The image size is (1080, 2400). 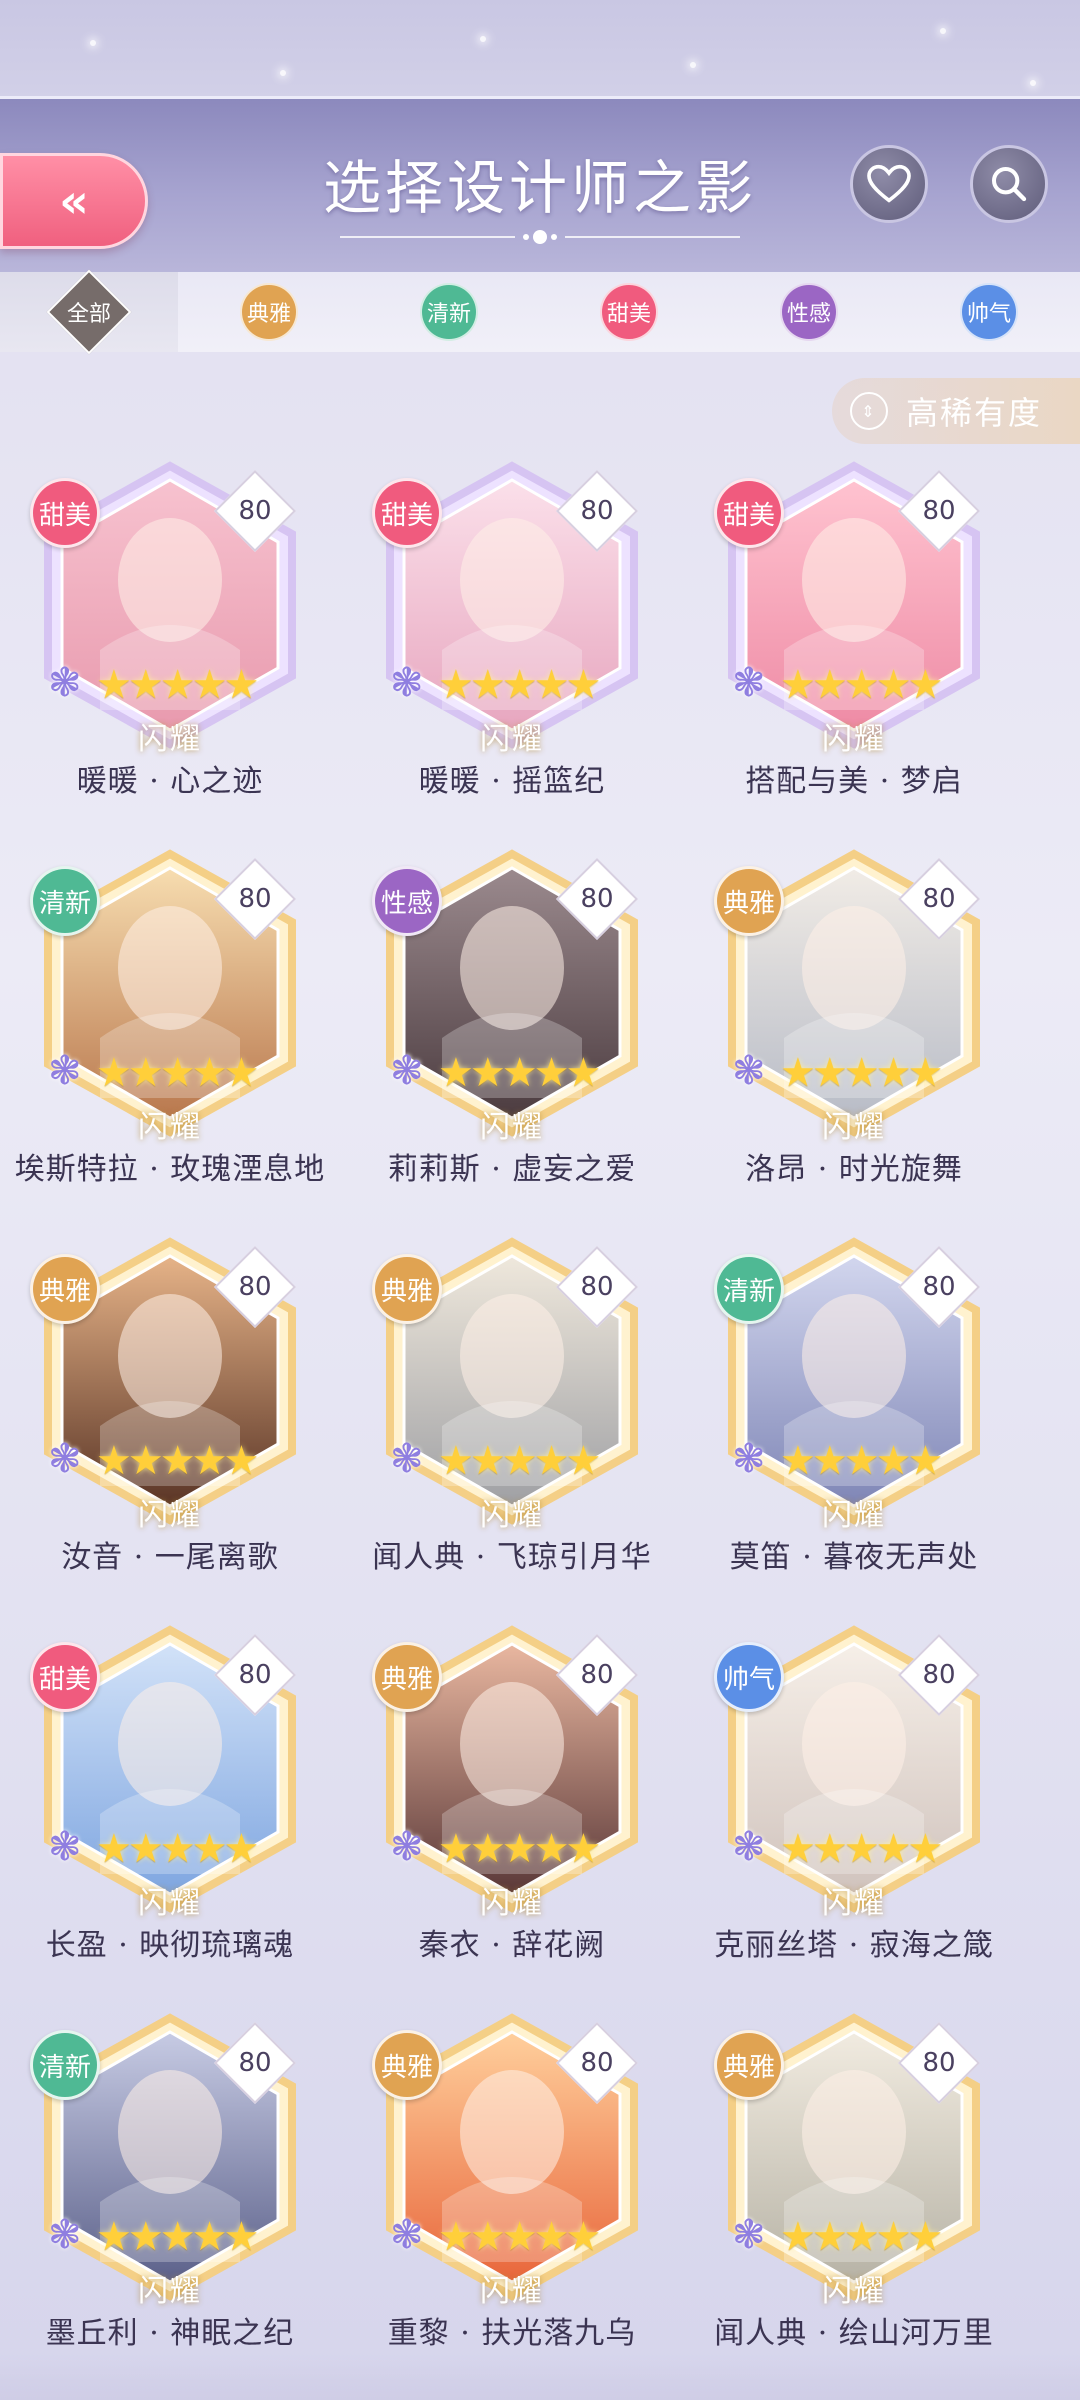 I want to click on designer-card: 甜美 80 ❃ ★★★★★ 闪耀 搭配与美 · 梦启, so click(x=834, y=630).